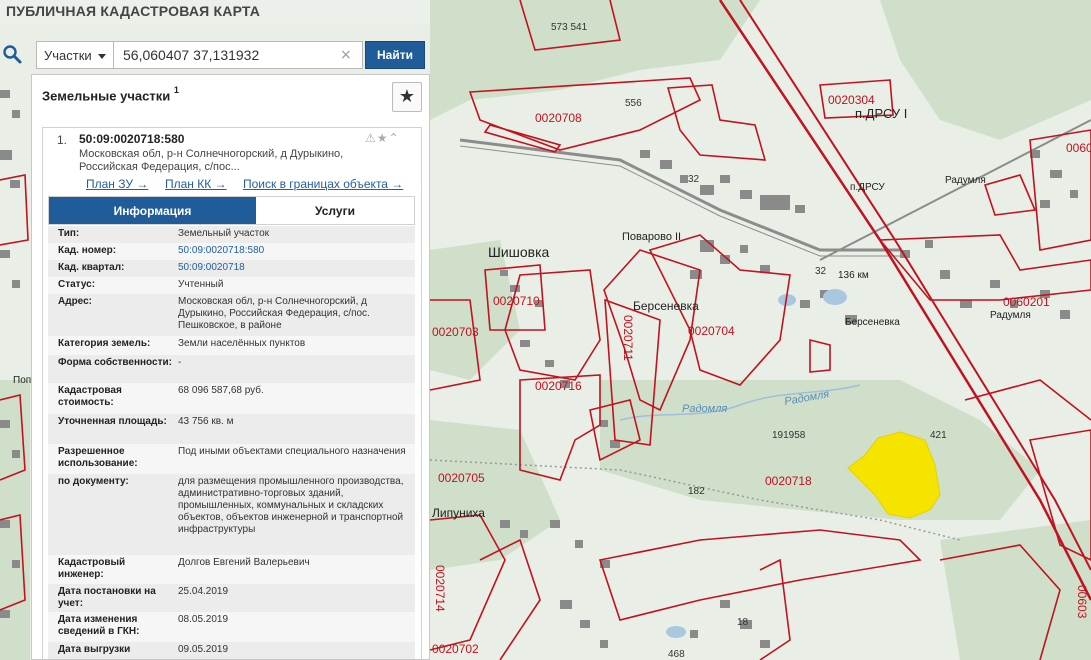  What do you see at coordinates (696, 491) in the screenshot?
I see `map-number: 182` at bounding box center [696, 491].